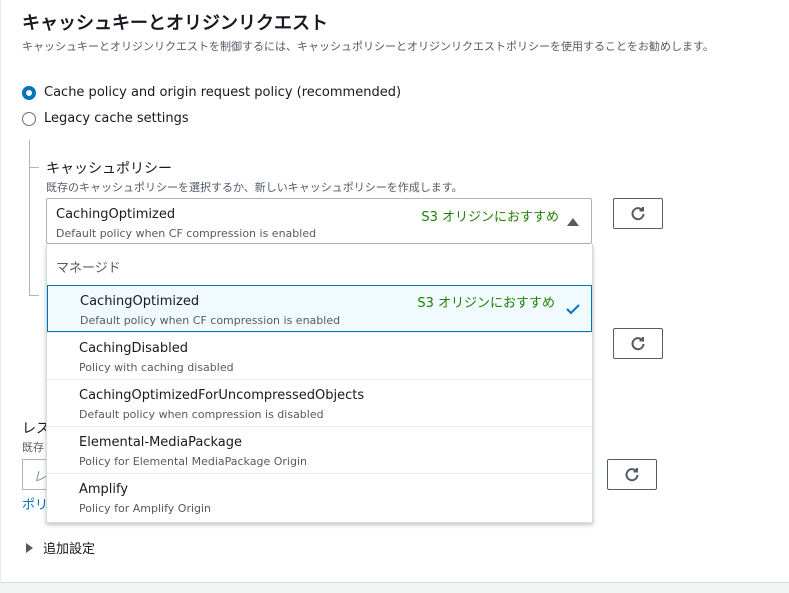  What do you see at coordinates (140, 301) in the screenshot?
I see `option-name: CachingOptimized` at bounding box center [140, 301].